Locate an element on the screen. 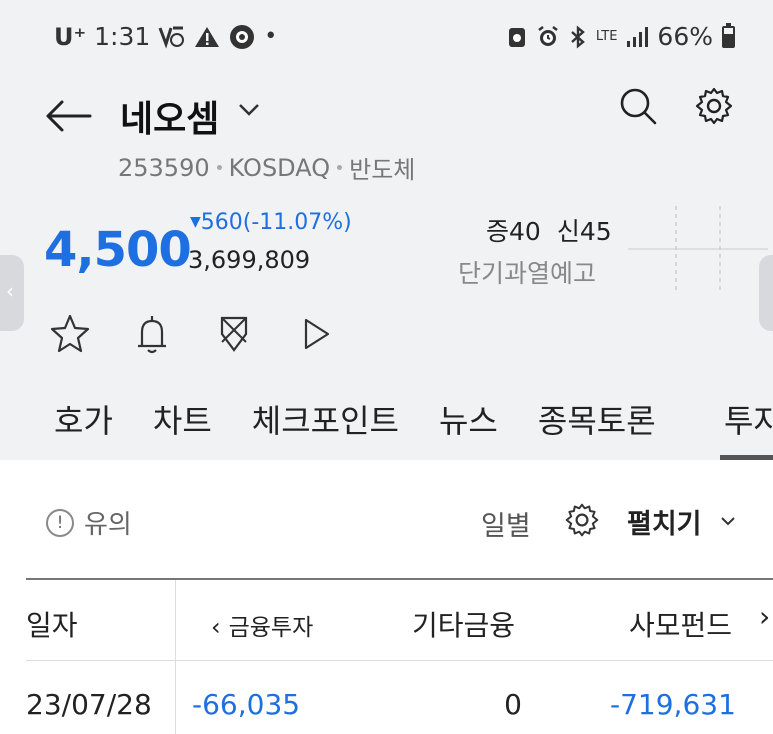 Image resolution: width=773 pixels, height=734 pixels. price-change: ▼560(-11.07%) is located at coordinates (271, 222).